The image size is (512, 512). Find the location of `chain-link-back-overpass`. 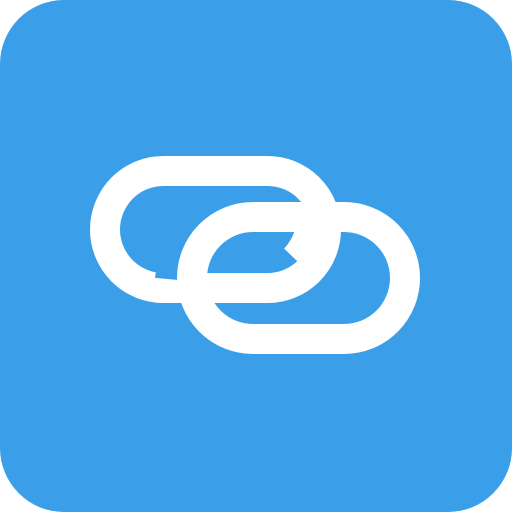

chain-link-back-overpass is located at coordinates (305, 233).